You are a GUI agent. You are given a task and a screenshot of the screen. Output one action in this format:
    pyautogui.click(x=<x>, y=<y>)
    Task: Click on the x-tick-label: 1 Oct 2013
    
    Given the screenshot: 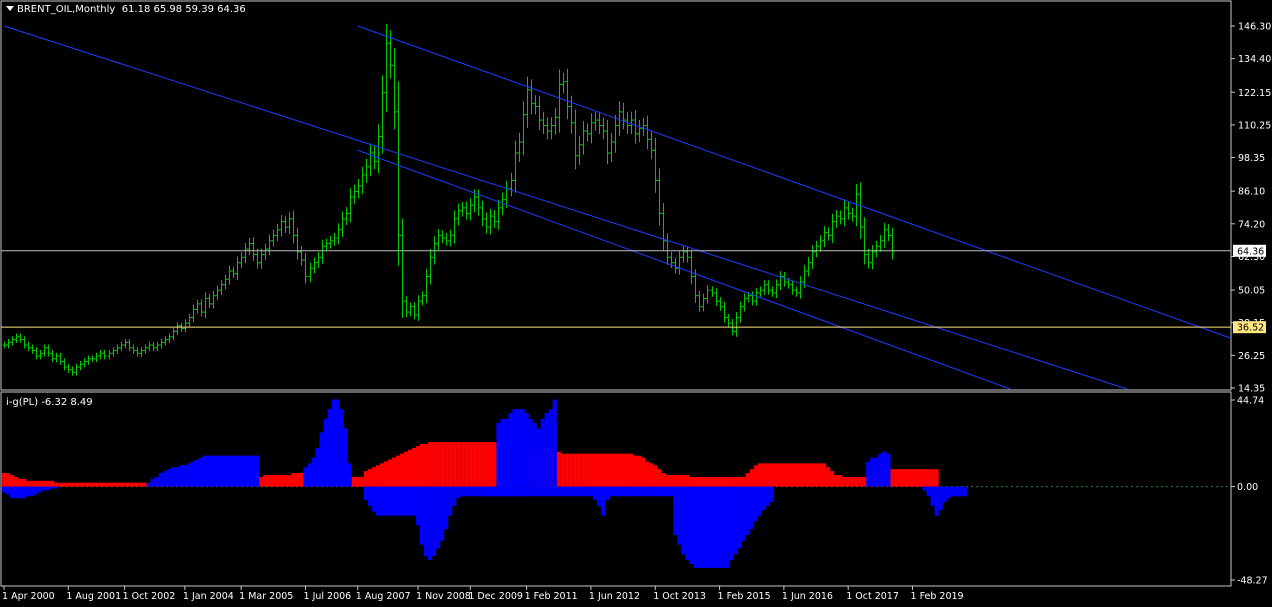 What is the action you would take?
    pyautogui.click(x=679, y=596)
    